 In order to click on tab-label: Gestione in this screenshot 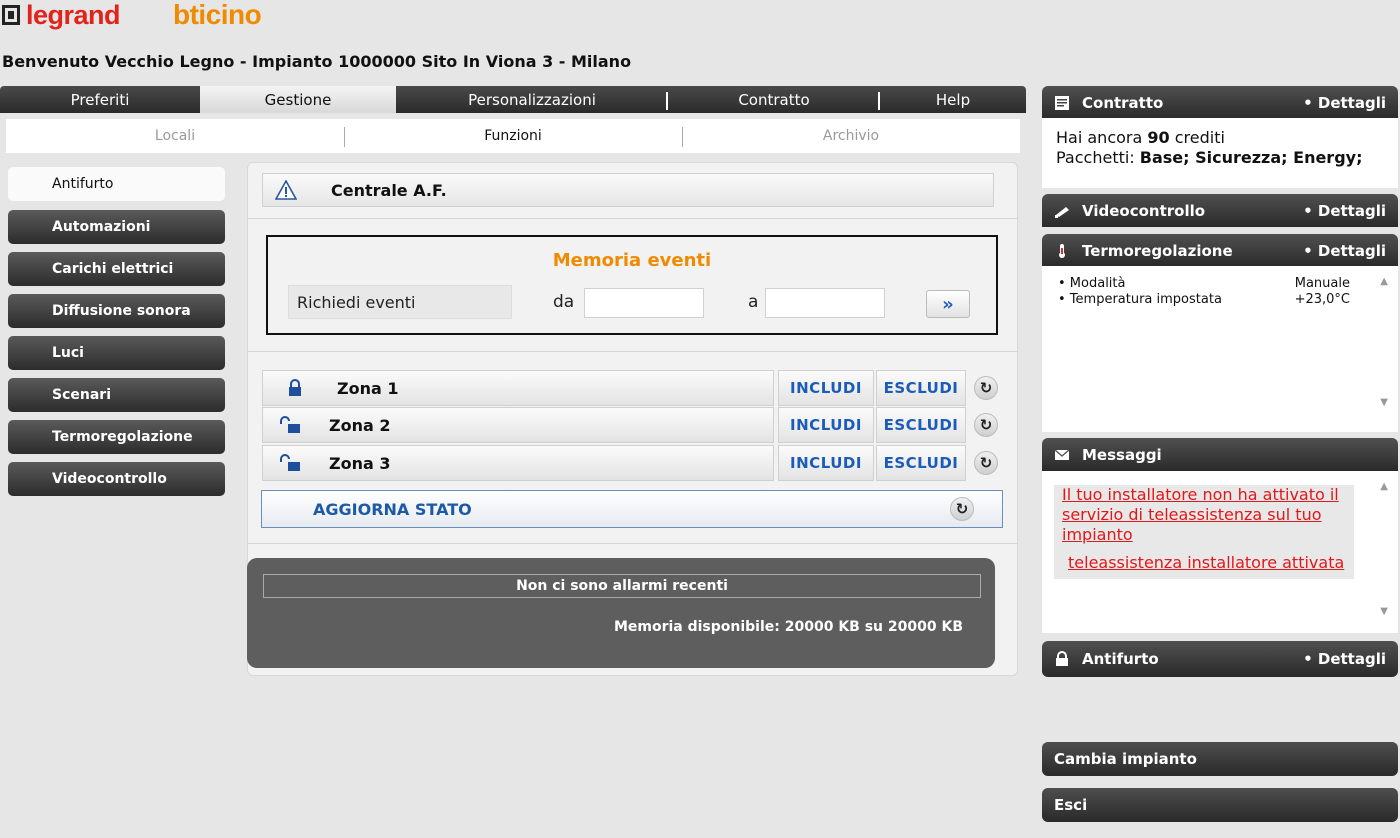, I will do `click(298, 99)`.